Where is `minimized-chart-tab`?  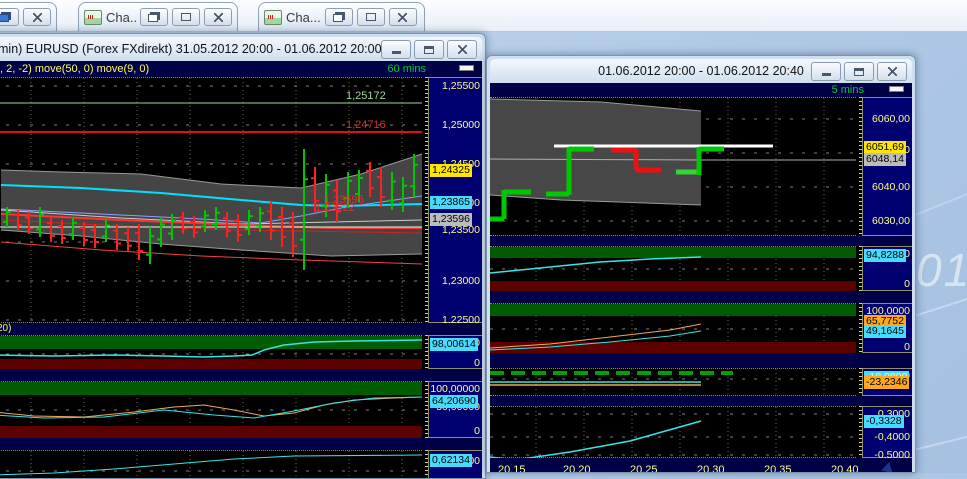 minimized-chart-tab is located at coordinates (28, 16).